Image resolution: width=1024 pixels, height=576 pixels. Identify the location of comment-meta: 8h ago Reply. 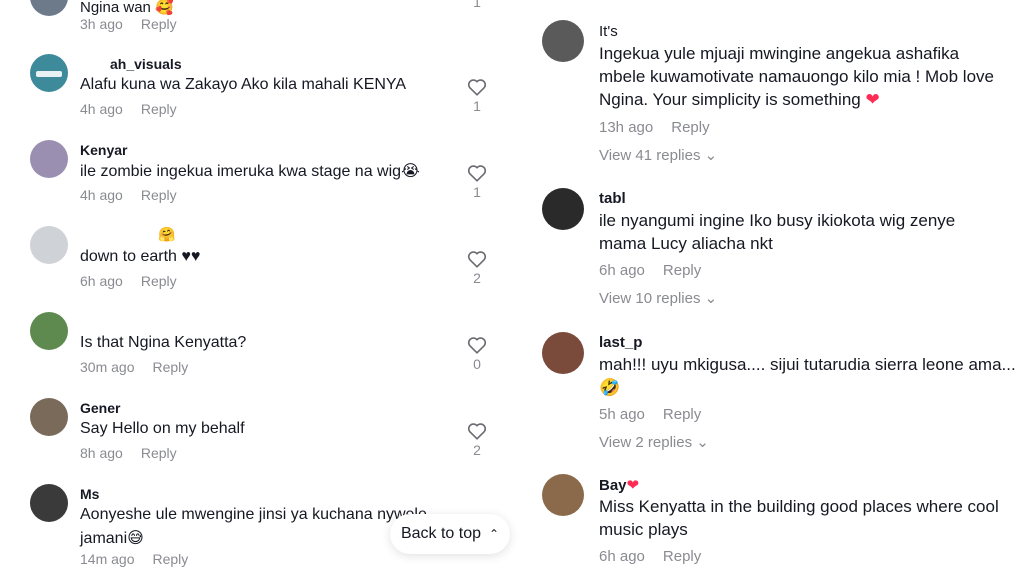
(128, 453).